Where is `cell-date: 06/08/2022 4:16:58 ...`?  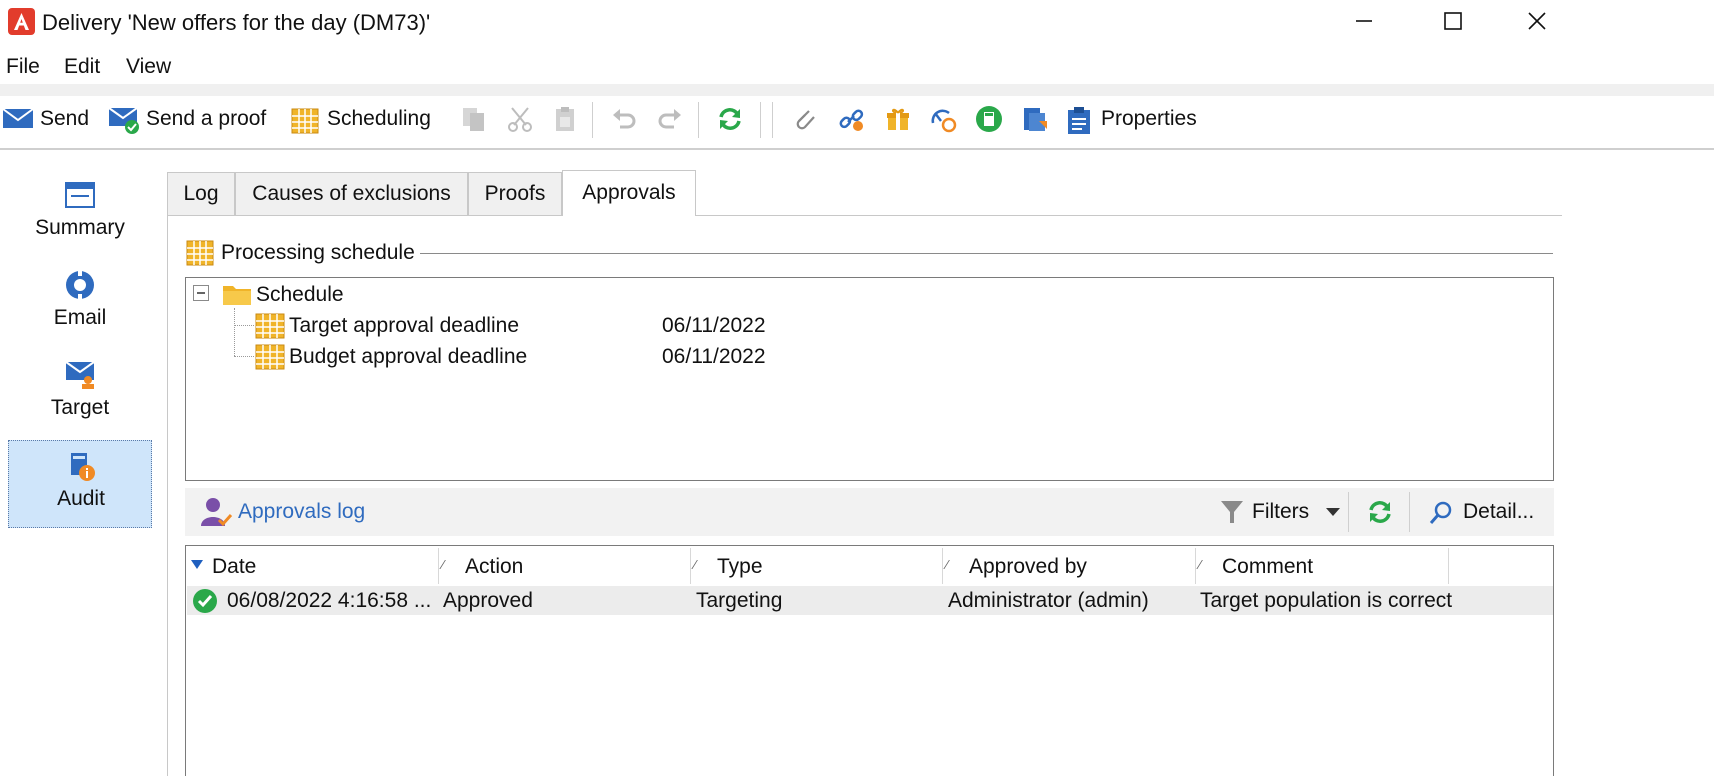 cell-date: 06/08/2022 4:16:58 ... is located at coordinates (329, 600).